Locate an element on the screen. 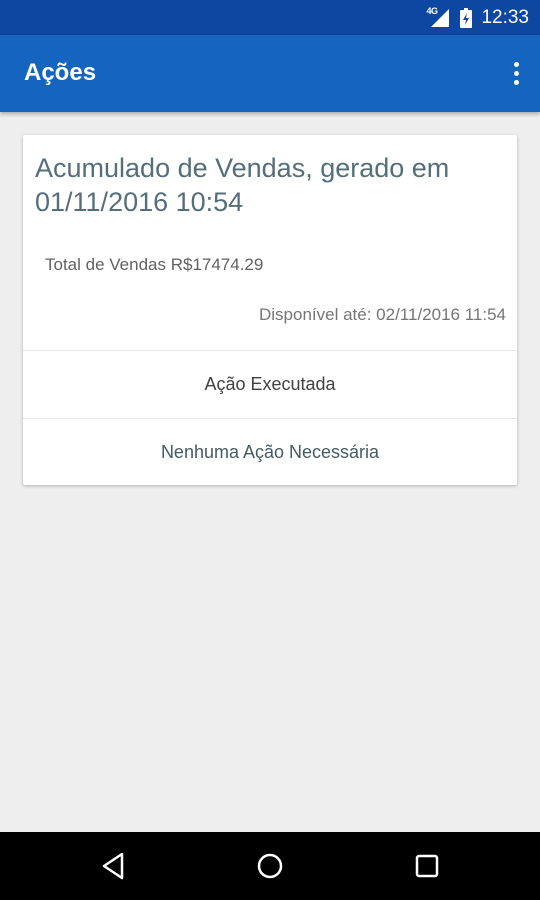  status-time: 12:33 is located at coordinates (505, 17).